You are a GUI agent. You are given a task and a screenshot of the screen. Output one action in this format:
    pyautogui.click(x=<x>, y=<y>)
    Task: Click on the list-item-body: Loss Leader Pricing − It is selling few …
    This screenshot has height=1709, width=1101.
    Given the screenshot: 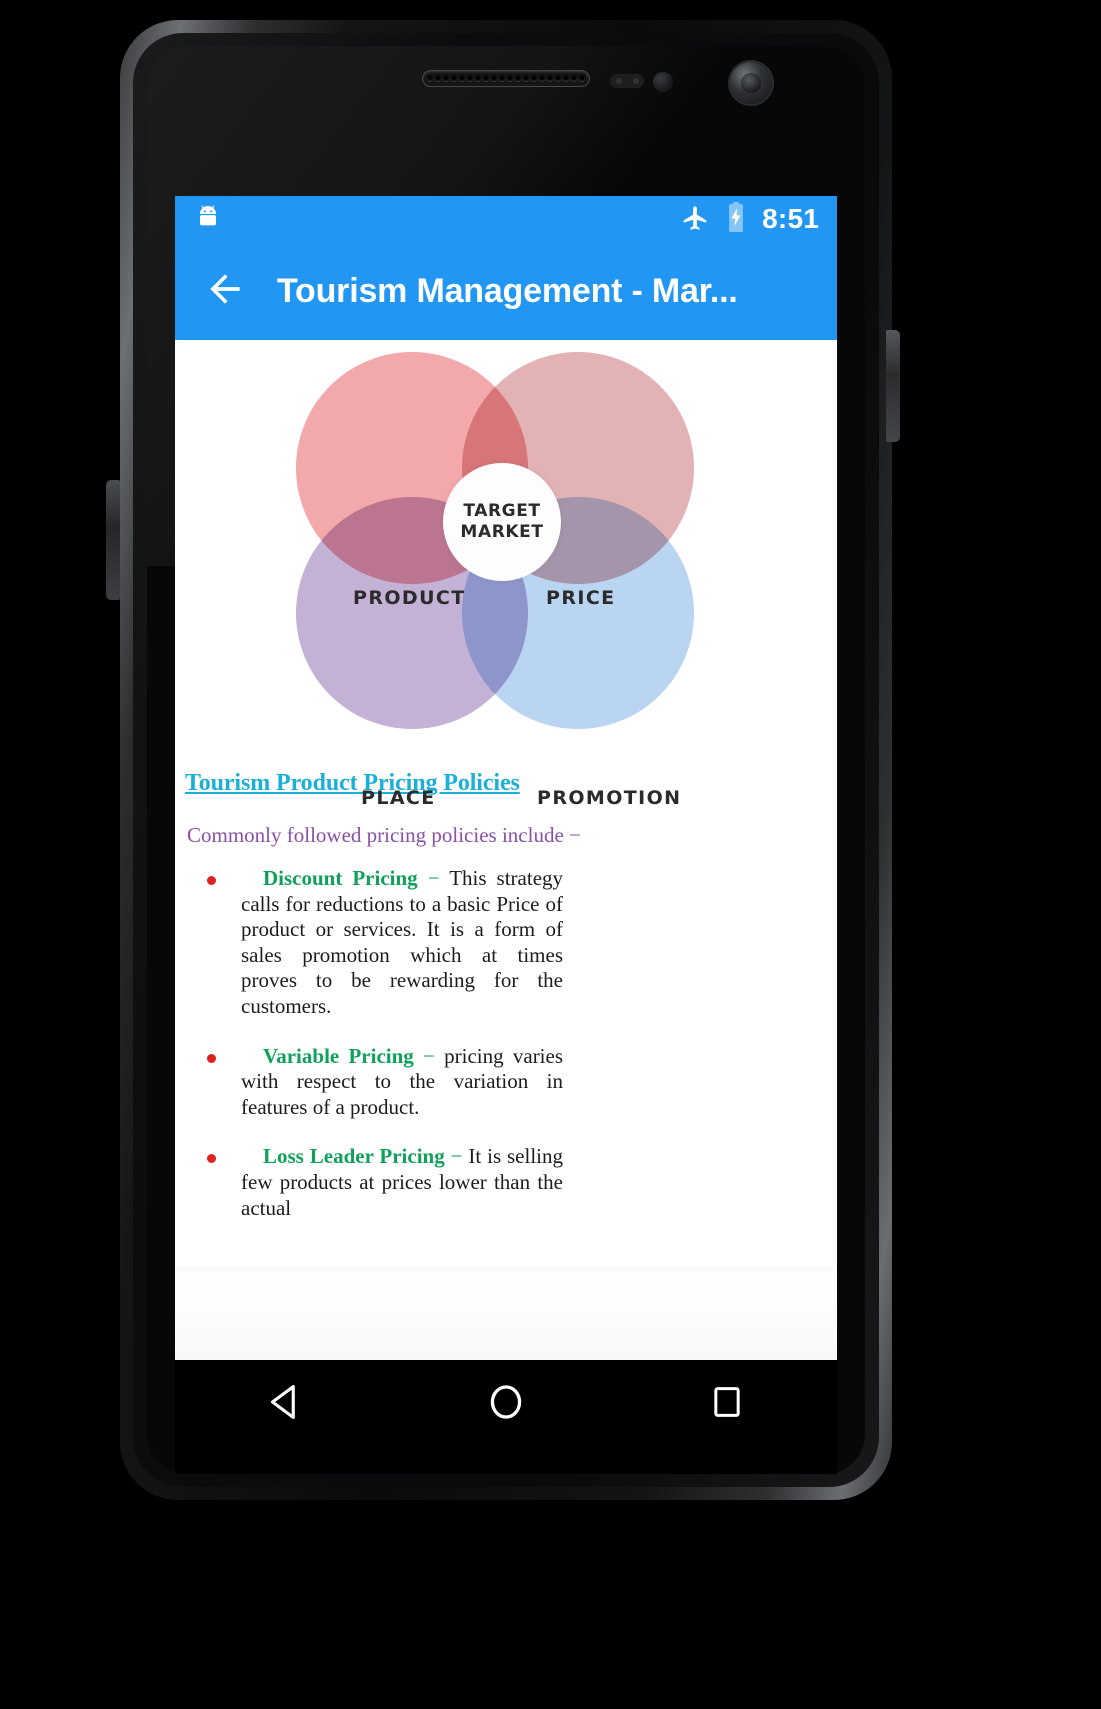 What is the action you would take?
    pyautogui.click(x=402, y=1182)
    